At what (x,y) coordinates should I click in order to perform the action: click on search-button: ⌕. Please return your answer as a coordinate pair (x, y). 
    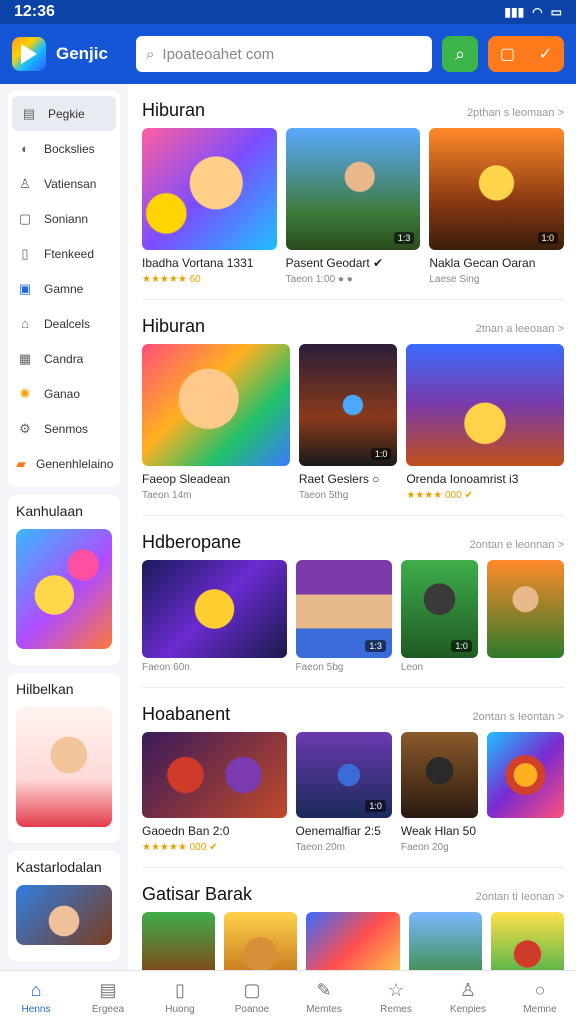
    Looking at the image, I should click on (460, 54).